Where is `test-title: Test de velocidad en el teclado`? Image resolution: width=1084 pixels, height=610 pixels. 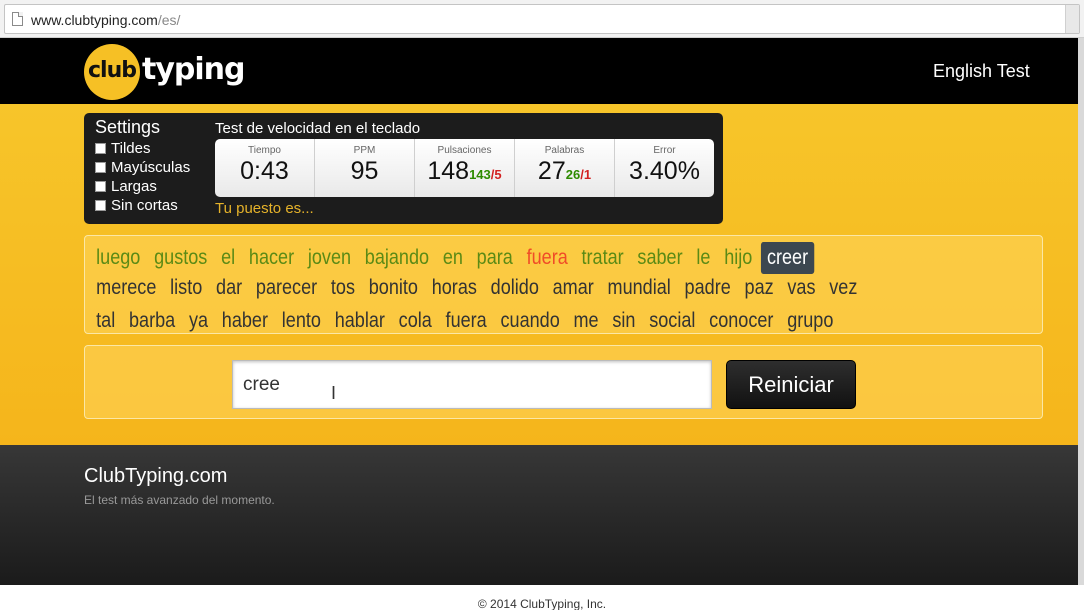
test-title: Test de velocidad en el teclado is located at coordinates (318, 128).